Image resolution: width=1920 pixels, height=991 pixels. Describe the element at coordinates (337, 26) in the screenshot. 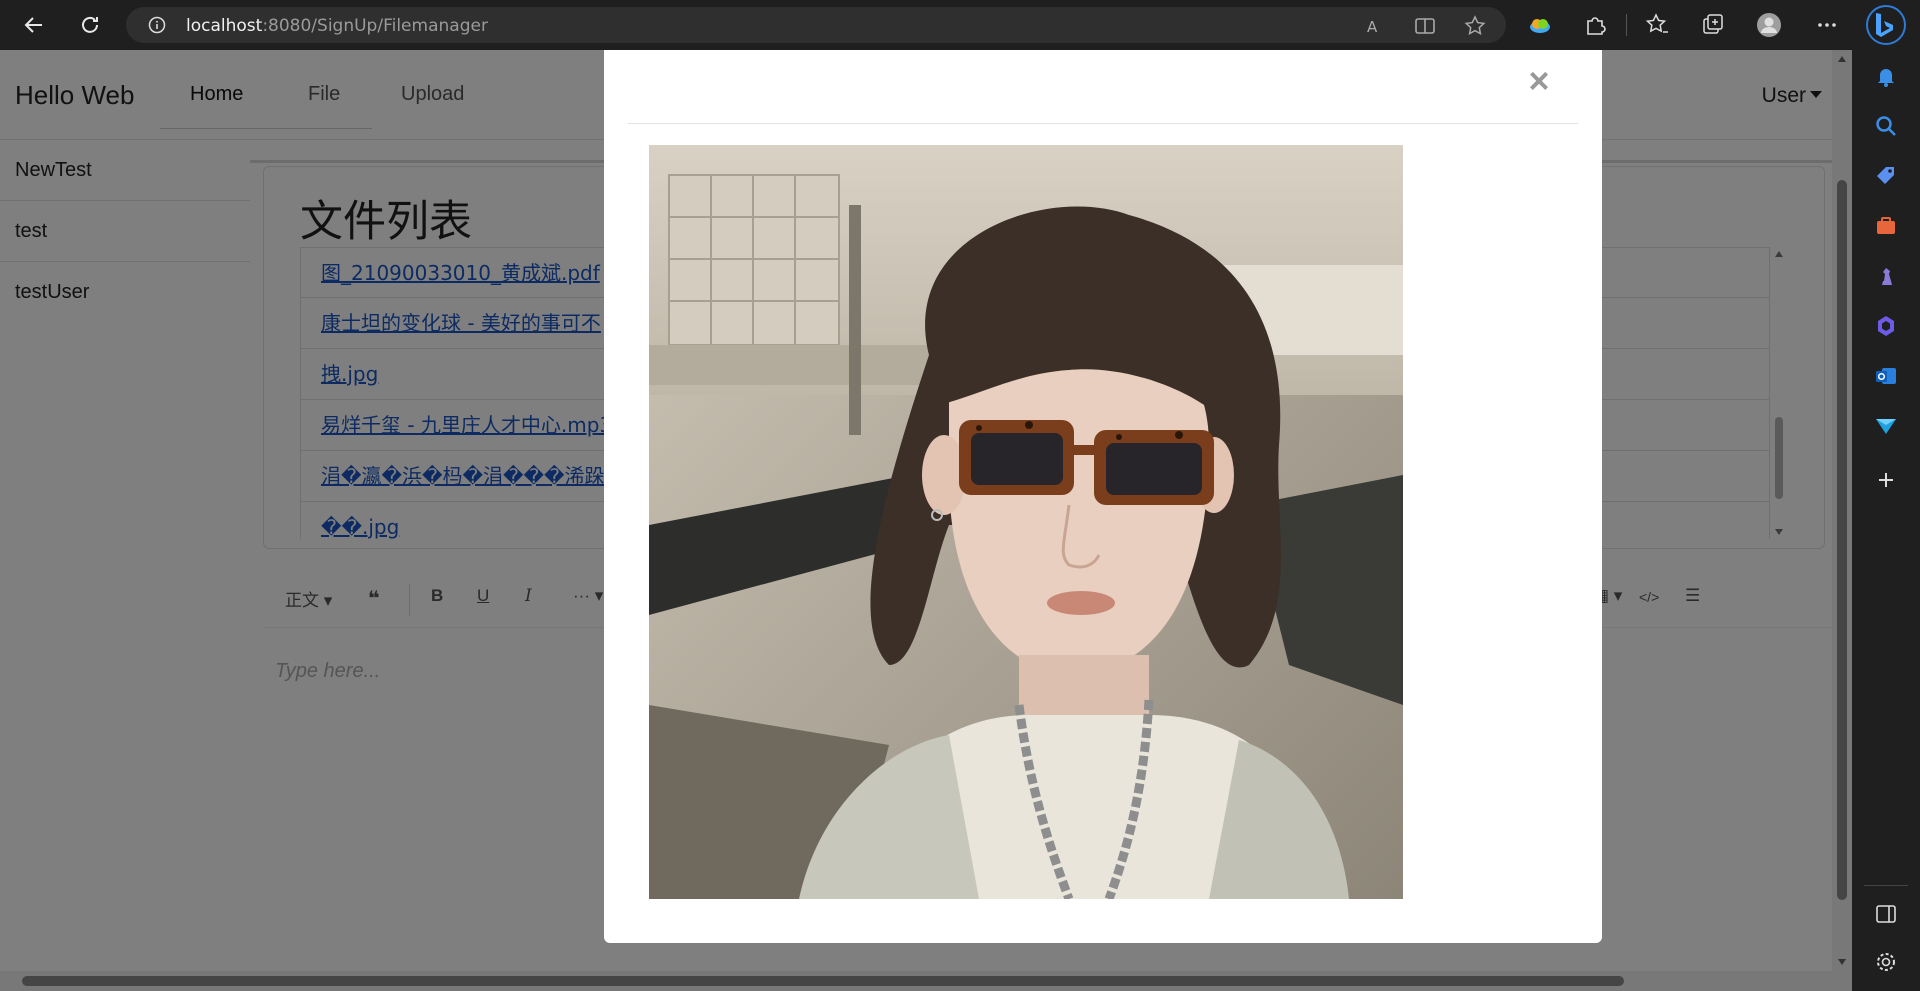

I see `url-text: localhost:8080/SignUp/Filemanager` at that location.